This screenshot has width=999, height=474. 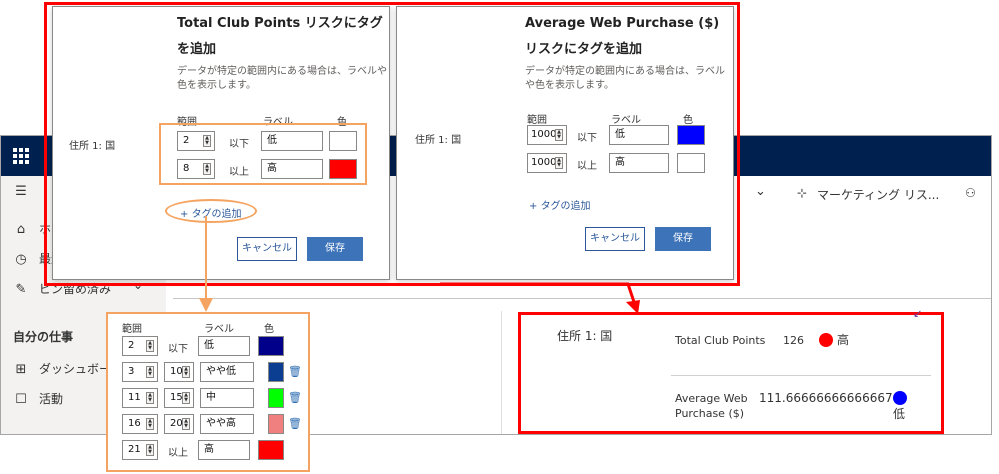 I want to click on range-to-input: 10 ▲ ▼, so click(x=179, y=372).